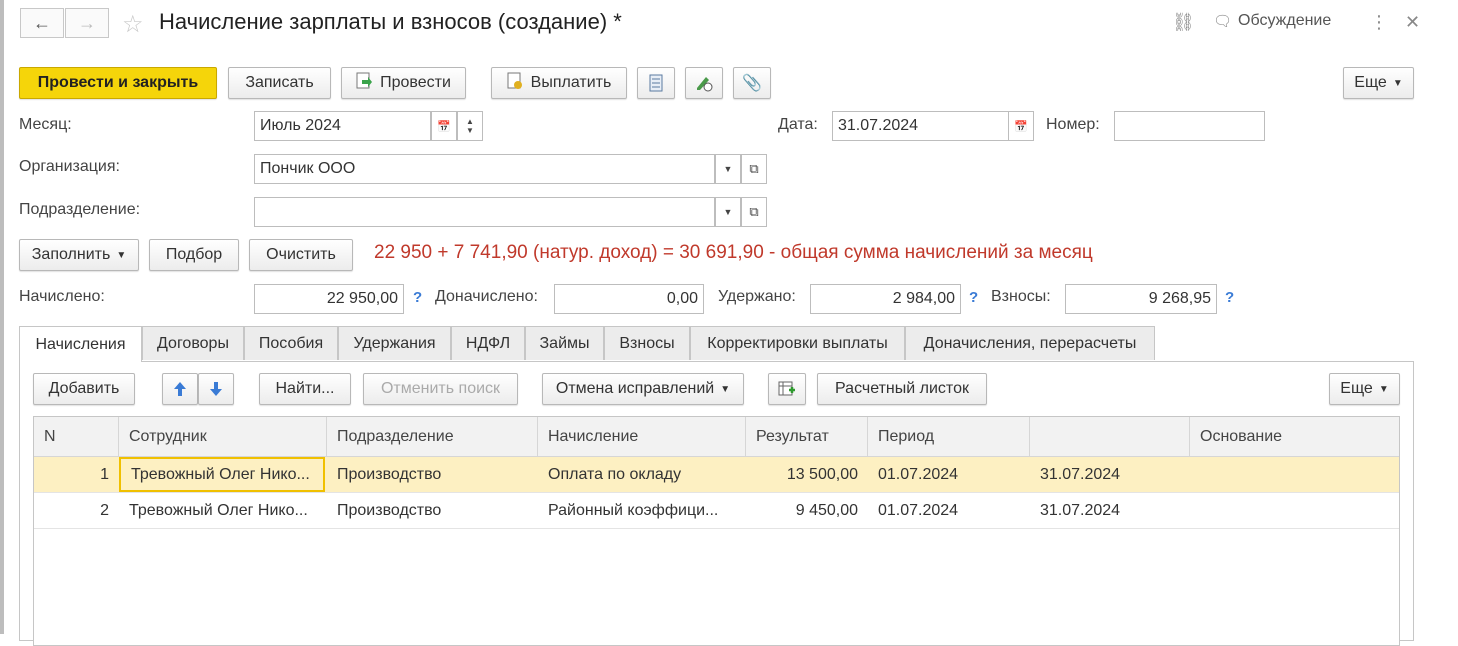 The width and height of the screenshot is (1458, 646). Describe the element at coordinates (1412, 22) in the screenshot. I see `close-icon: ✕` at that location.